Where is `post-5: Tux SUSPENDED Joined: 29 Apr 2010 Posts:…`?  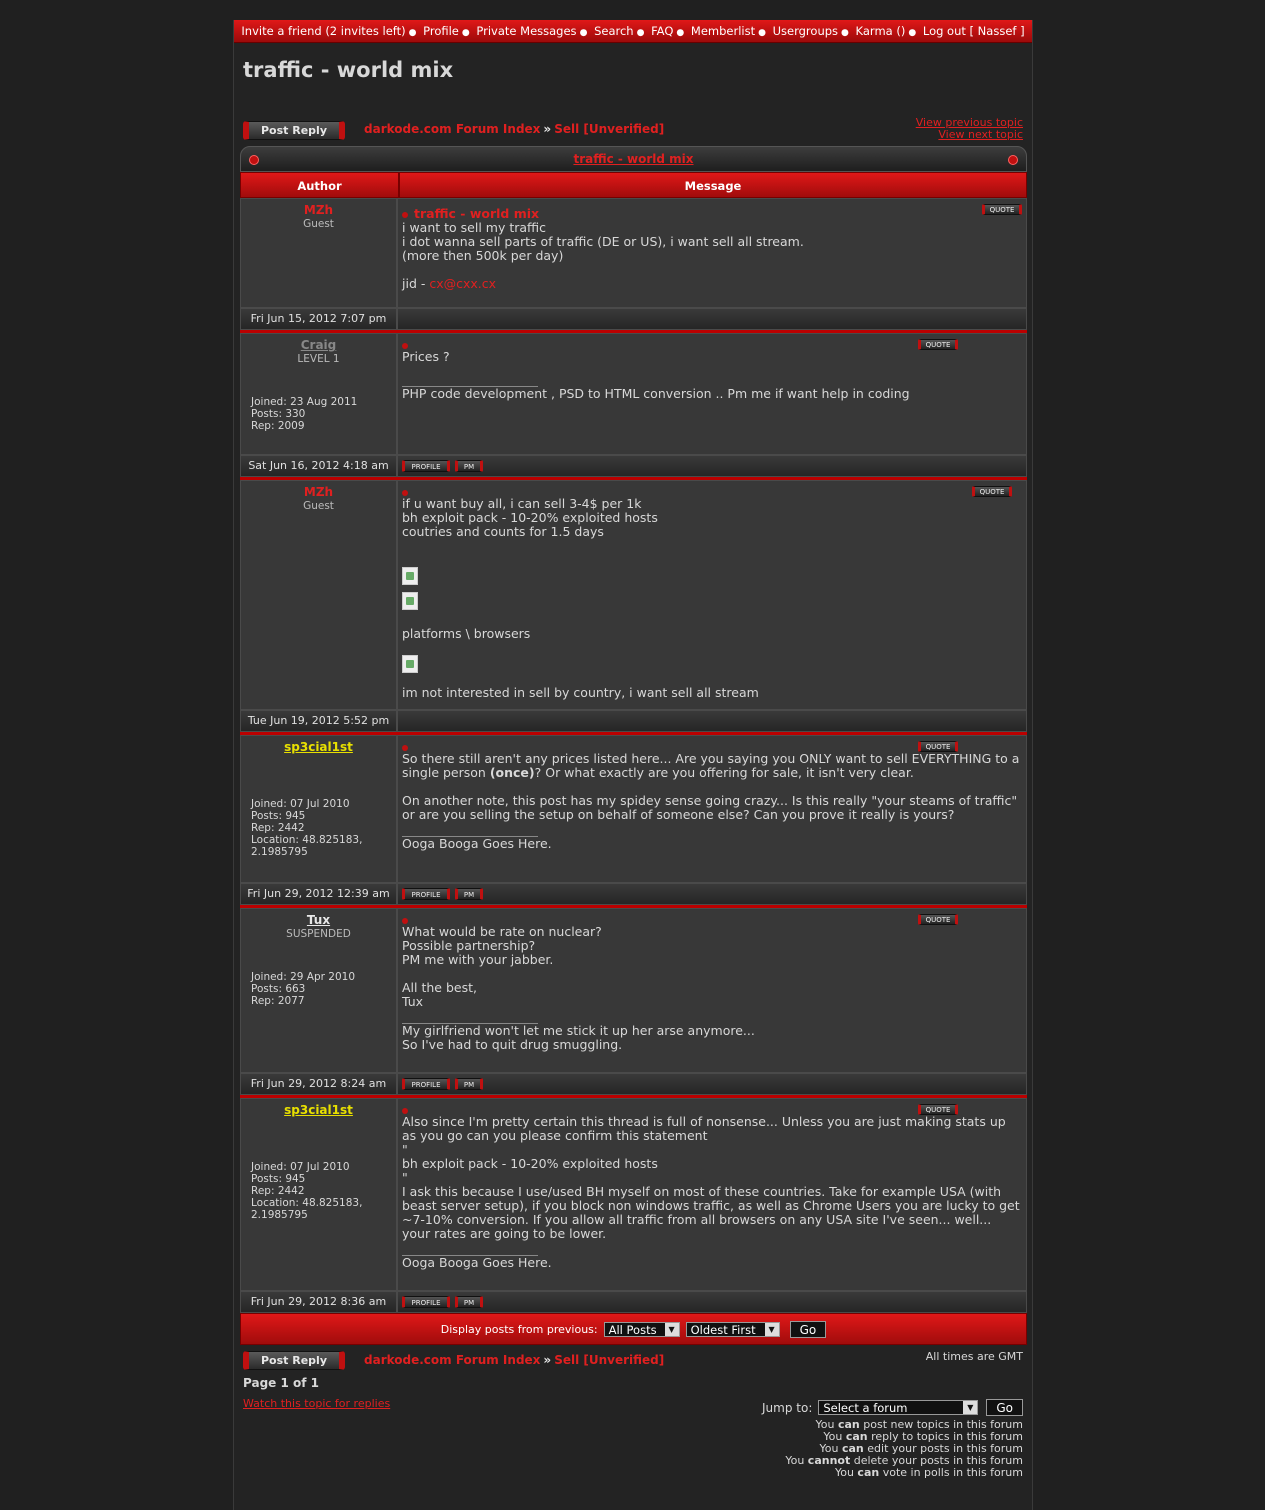
post-5: Tux SUSPENDED Joined: 29 Apr 2010 Posts:… is located at coordinates (633, 989).